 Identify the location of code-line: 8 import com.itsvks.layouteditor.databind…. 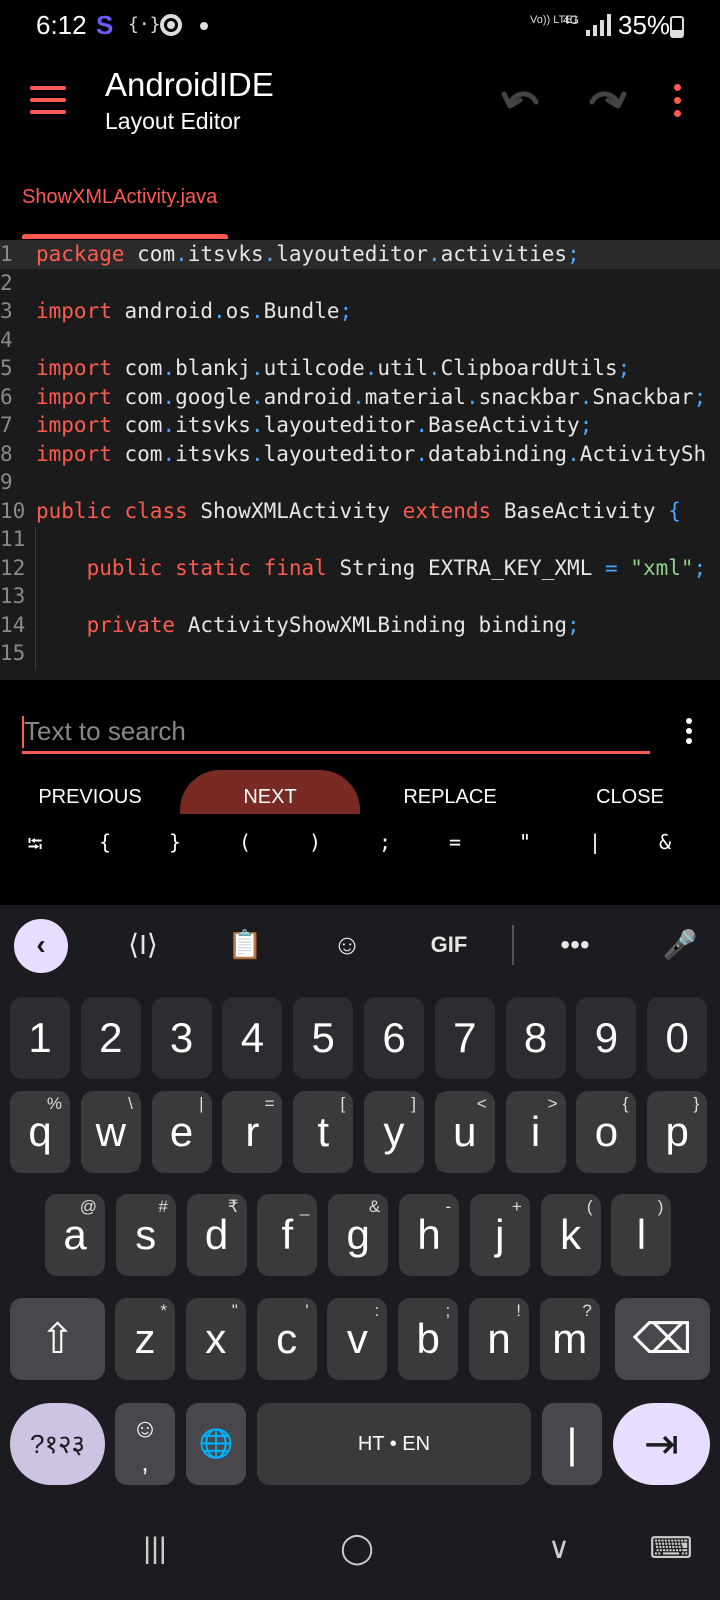
(360, 454).